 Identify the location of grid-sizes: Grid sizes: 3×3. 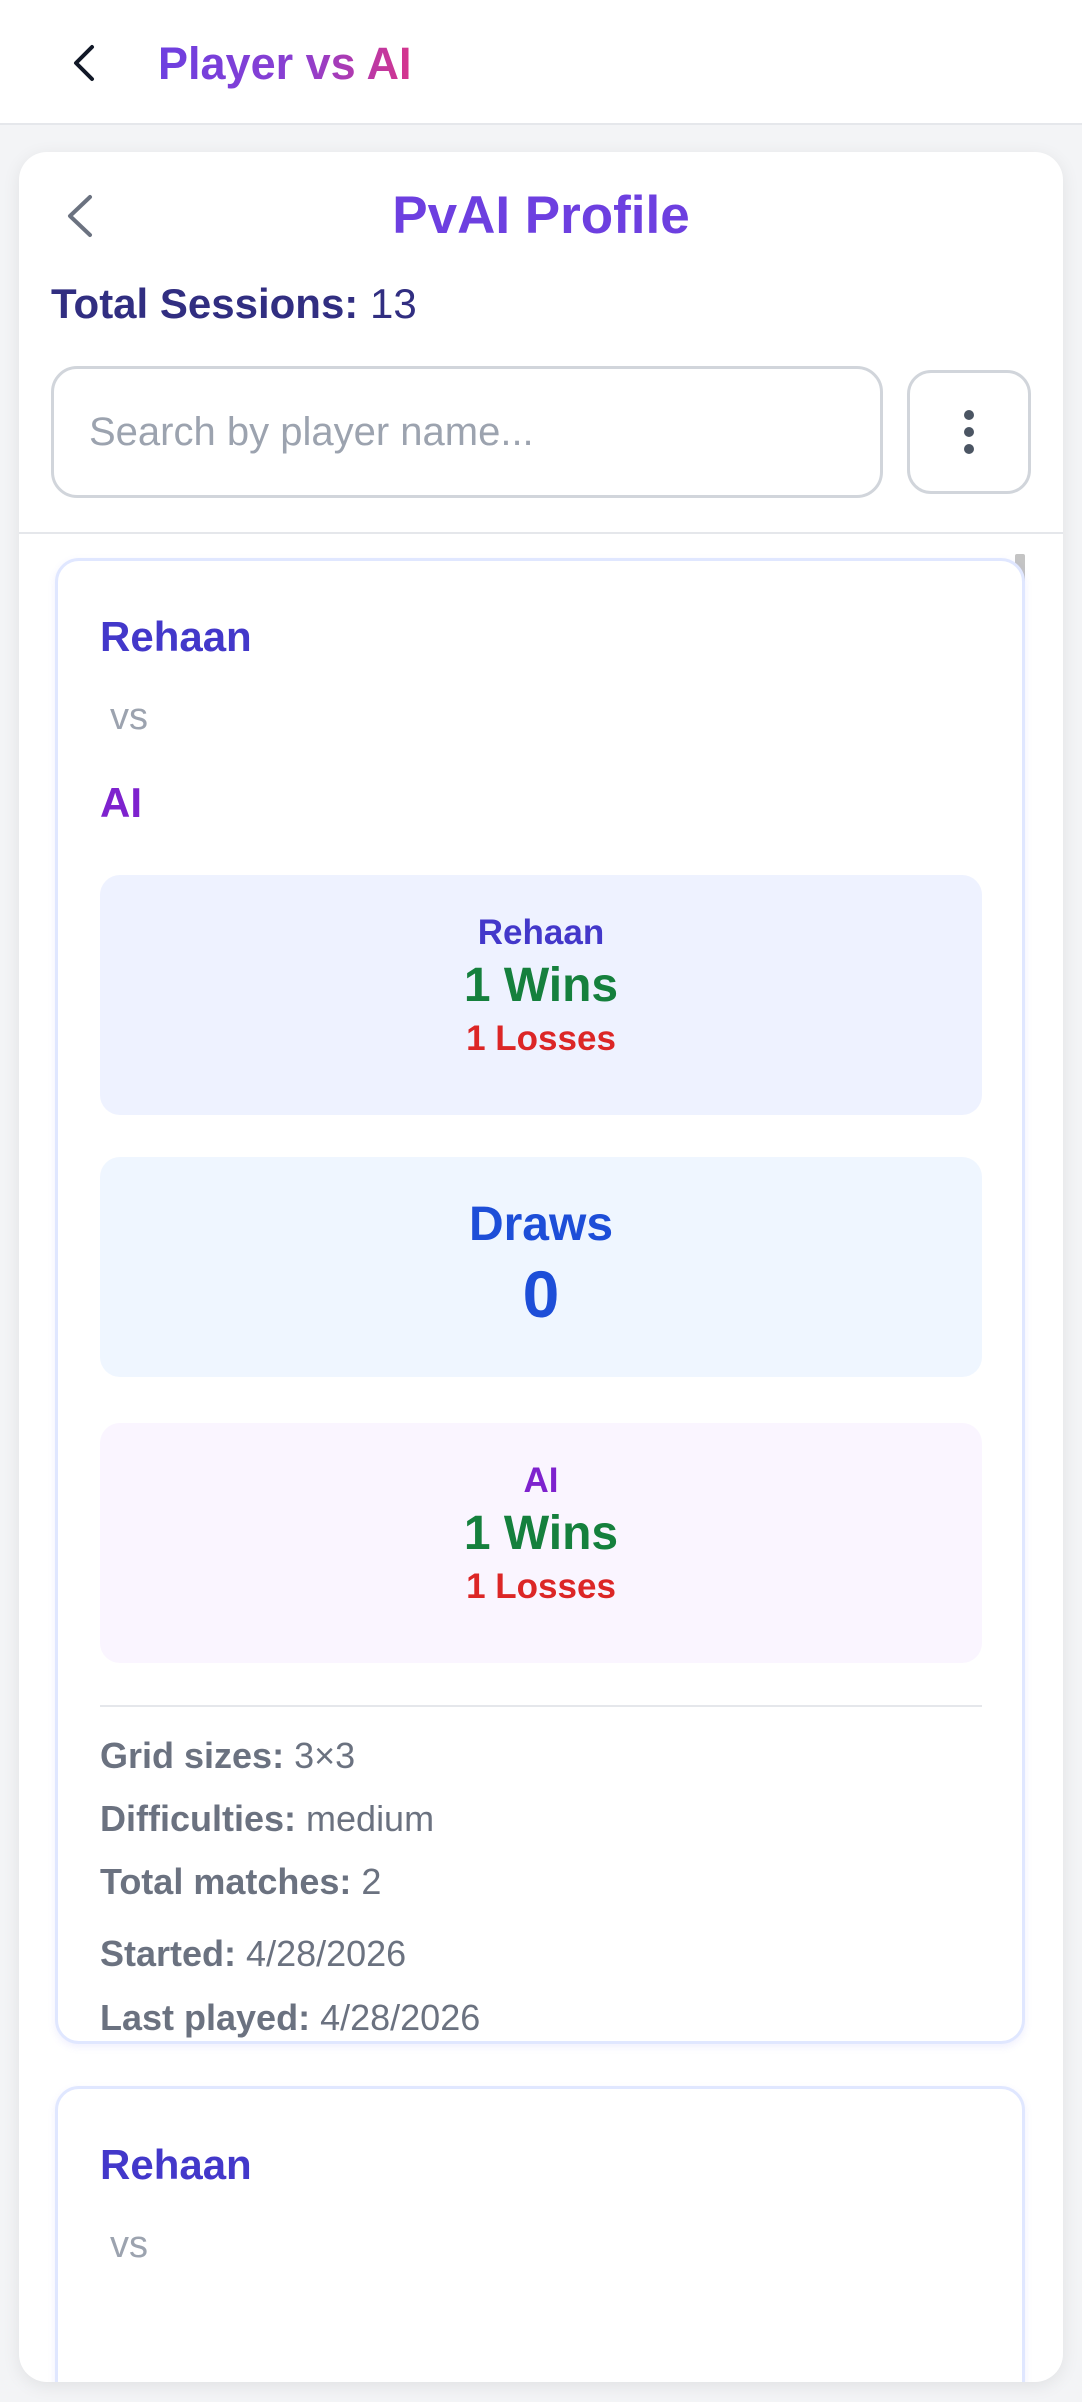
(227, 1756).